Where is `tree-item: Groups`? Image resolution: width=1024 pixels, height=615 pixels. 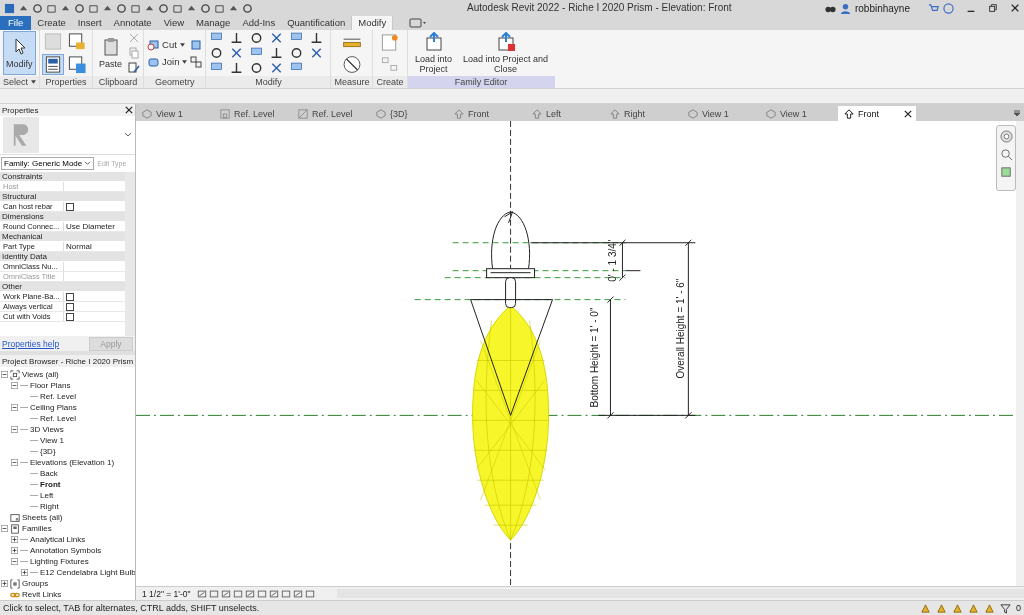
tree-item: Groups is located at coordinates (35, 583).